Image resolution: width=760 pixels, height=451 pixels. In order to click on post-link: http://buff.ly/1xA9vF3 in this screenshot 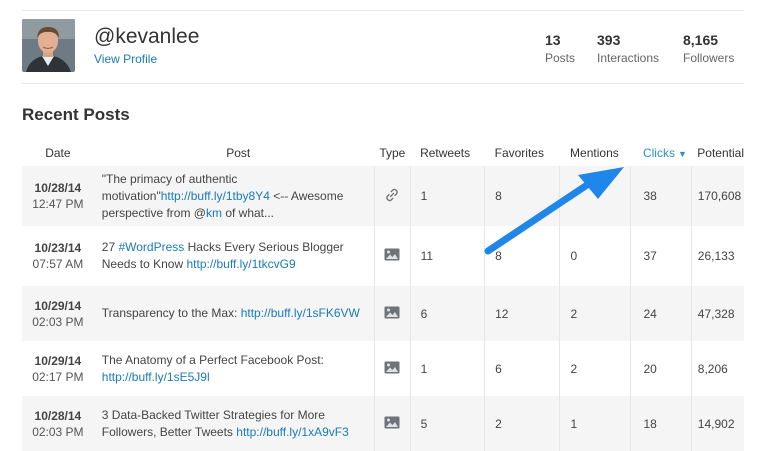, I will do `click(292, 432)`.